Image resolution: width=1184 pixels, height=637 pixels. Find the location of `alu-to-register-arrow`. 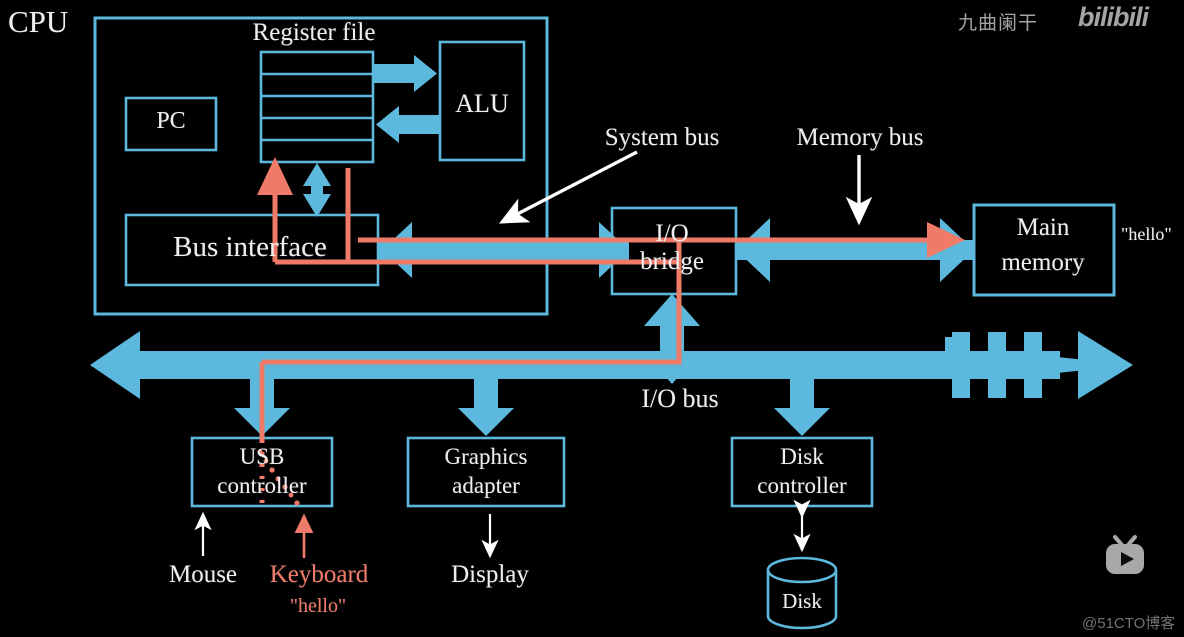

alu-to-register-arrow is located at coordinates (408, 124).